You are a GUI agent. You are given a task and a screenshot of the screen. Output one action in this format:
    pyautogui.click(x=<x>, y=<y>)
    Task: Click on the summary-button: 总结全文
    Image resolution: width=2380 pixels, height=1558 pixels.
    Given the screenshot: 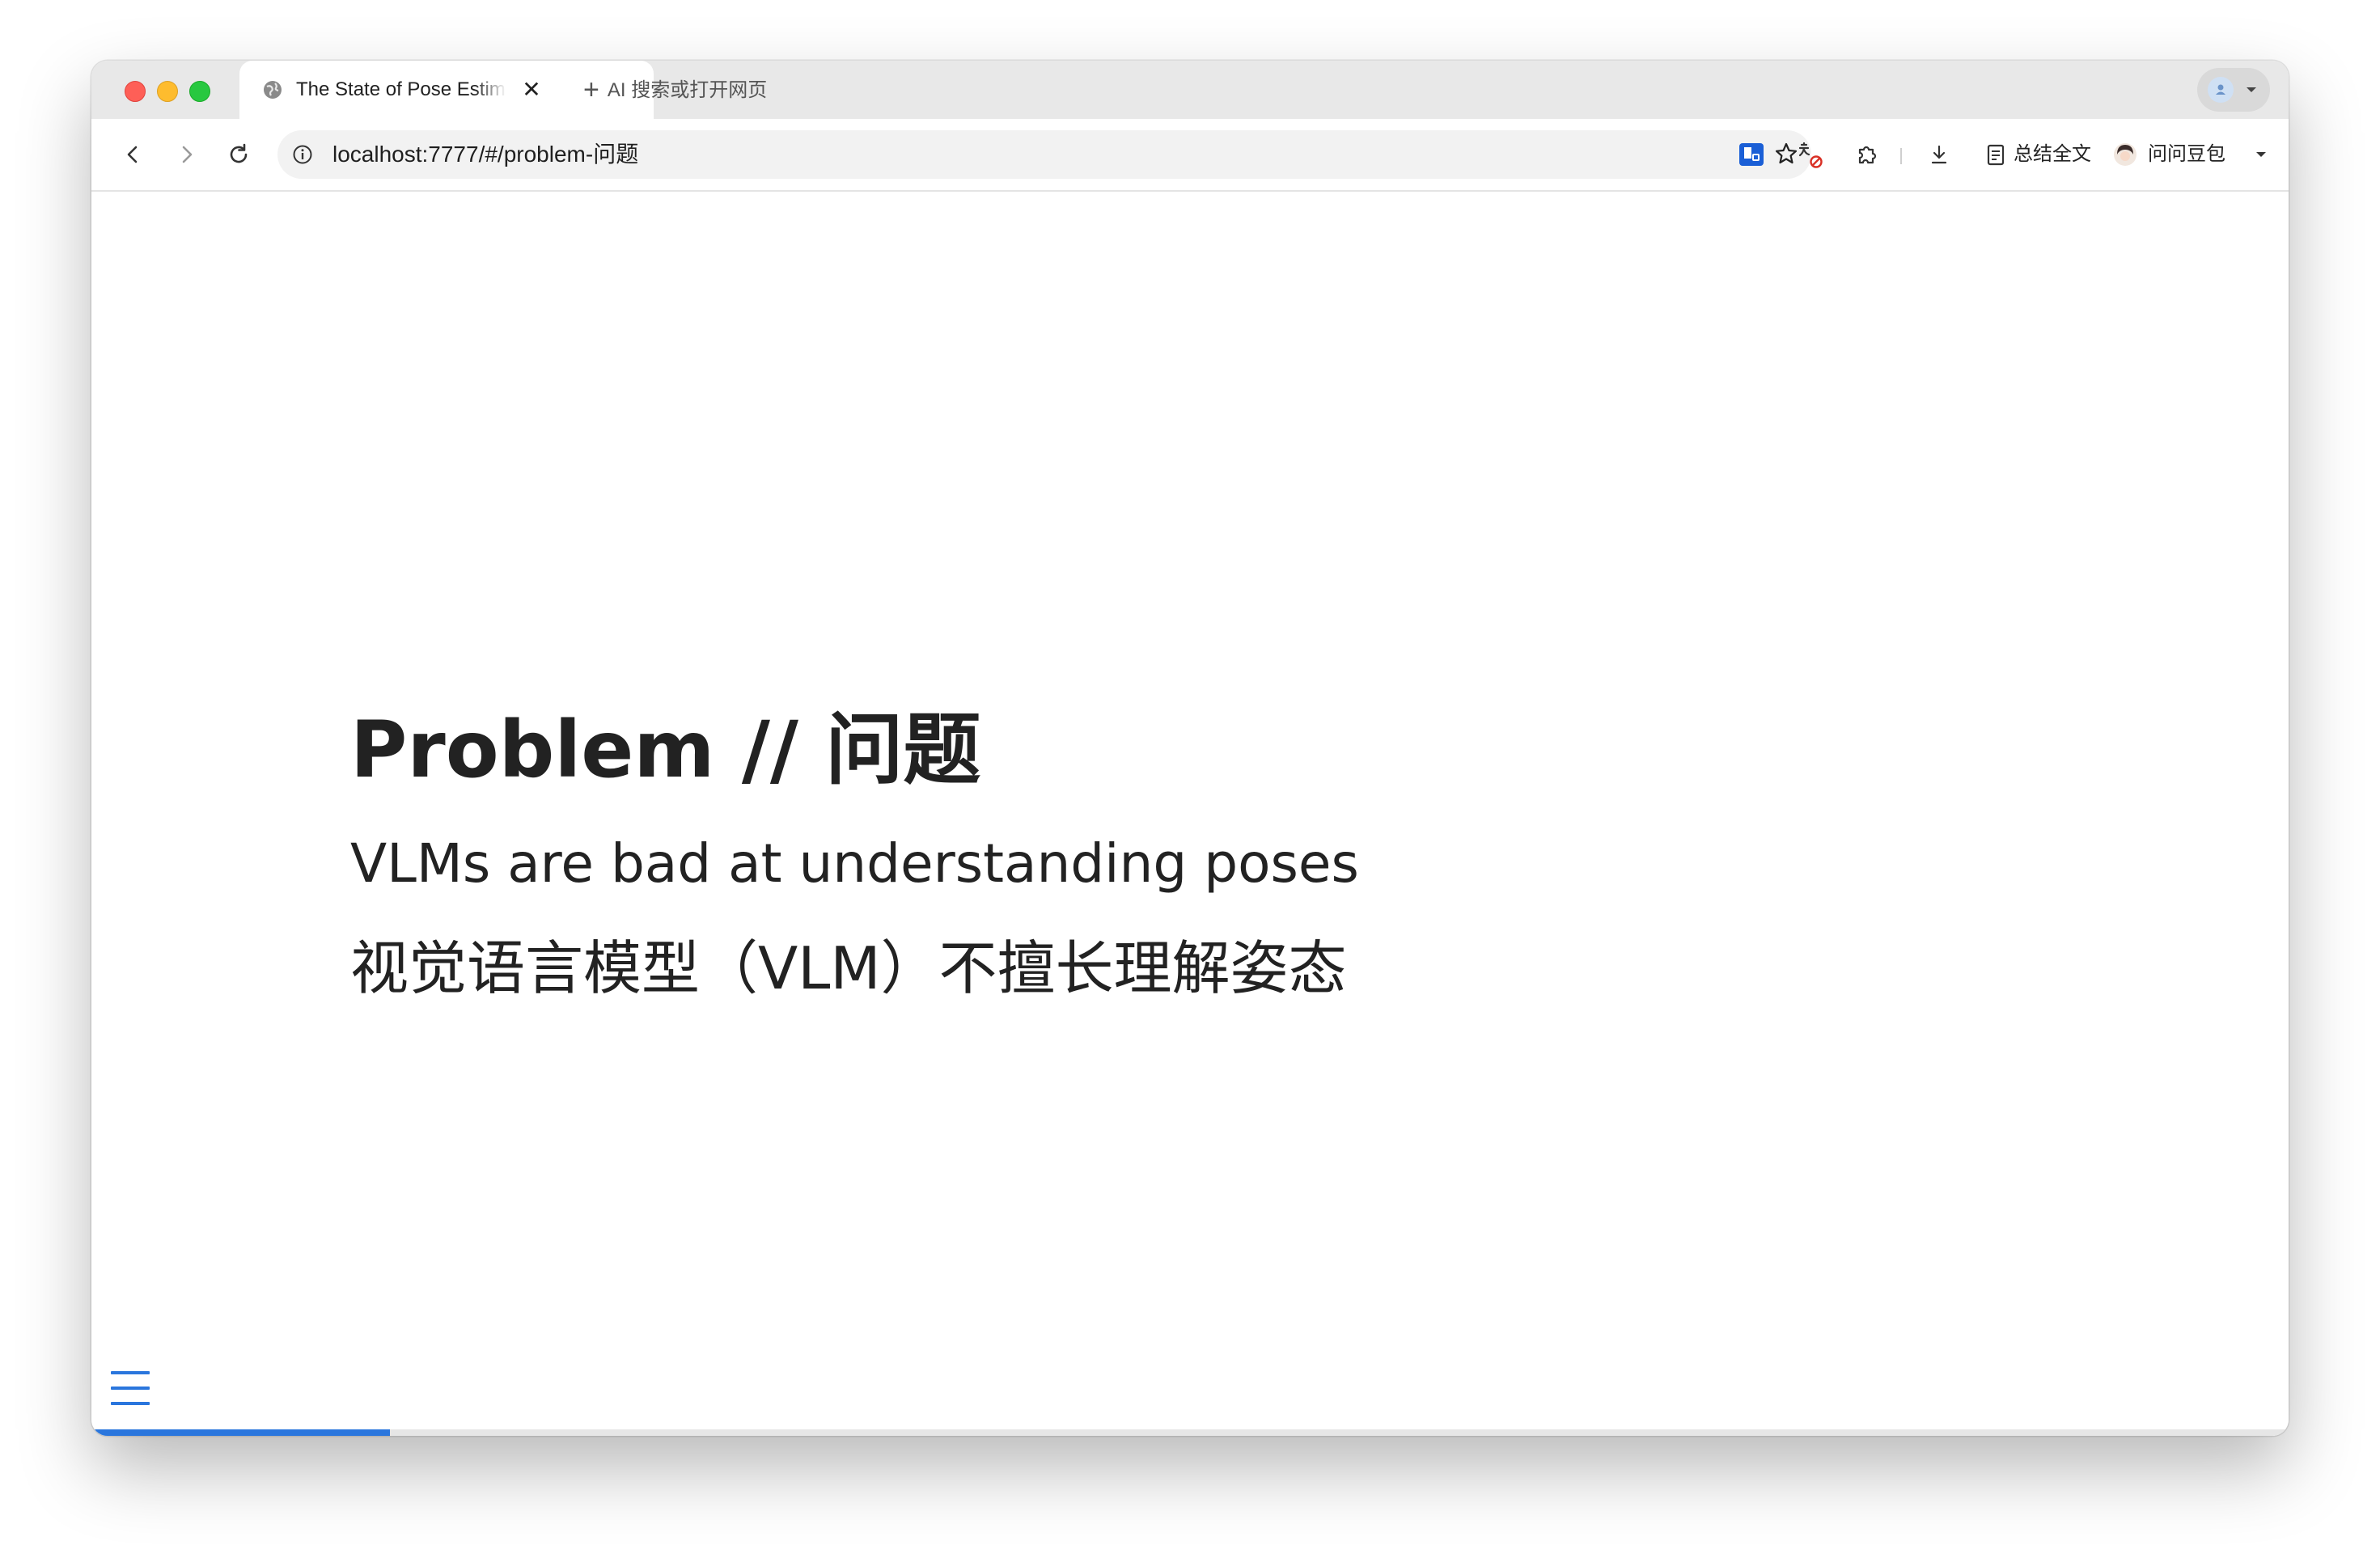 What is the action you would take?
    pyautogui.click(x=2052, y=154)
    